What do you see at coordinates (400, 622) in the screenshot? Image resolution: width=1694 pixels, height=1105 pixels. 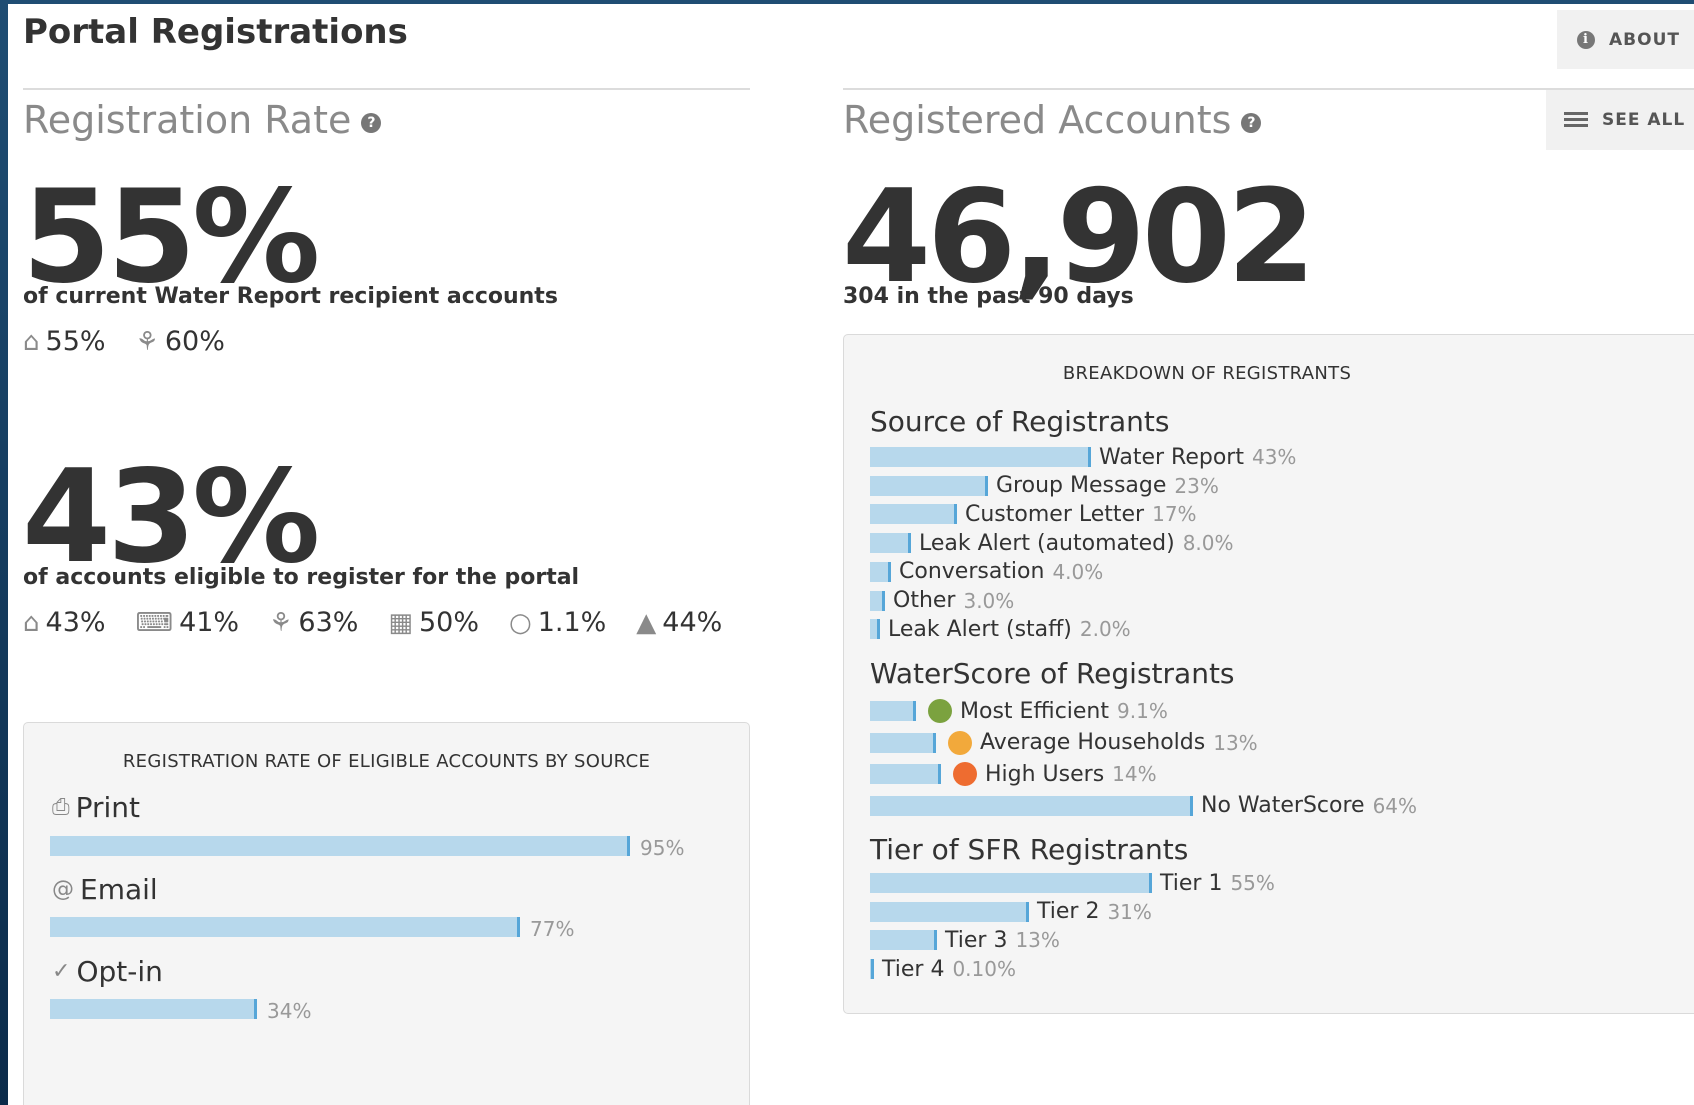 I see `building-icon: ▦` at bounding box center [400, 622].